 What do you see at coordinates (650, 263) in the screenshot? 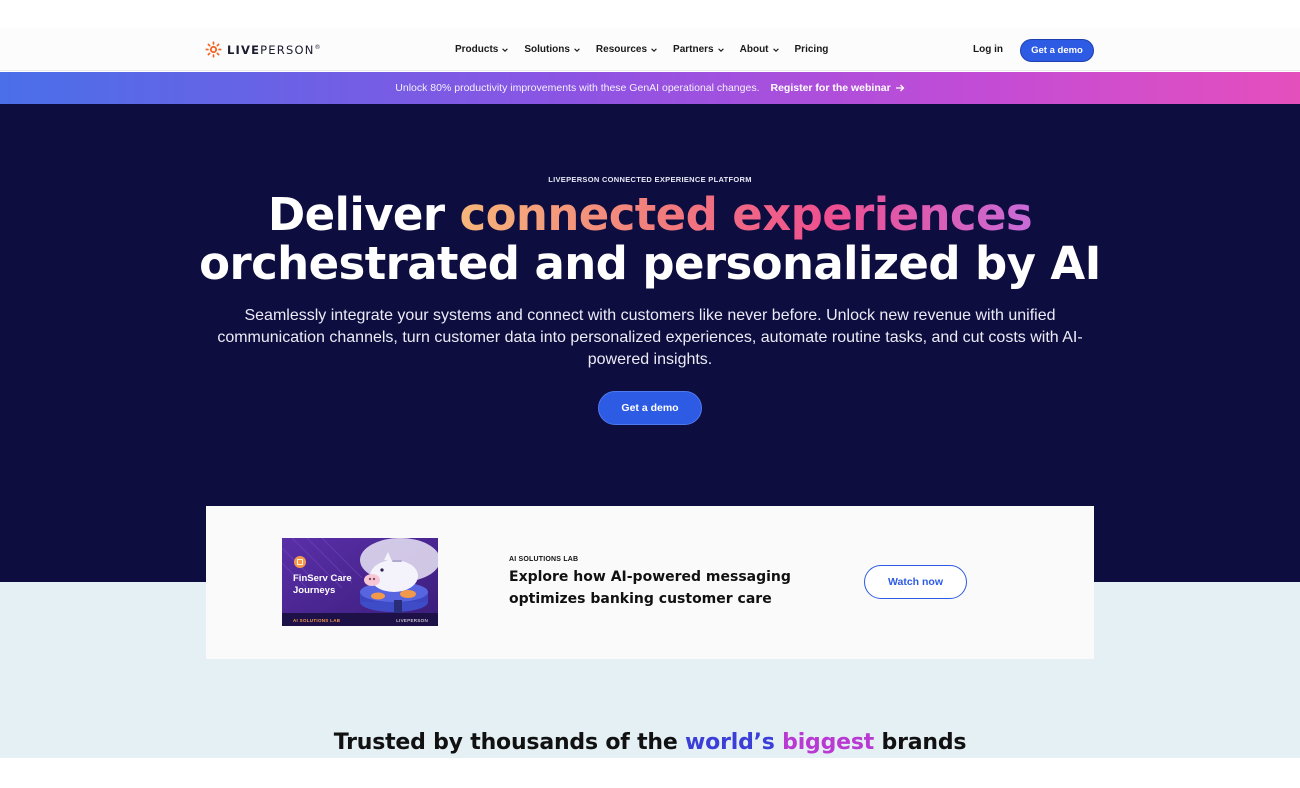
I see `headline-line2: orchestrated and personalized by AI` at bounding box center [650, 263].